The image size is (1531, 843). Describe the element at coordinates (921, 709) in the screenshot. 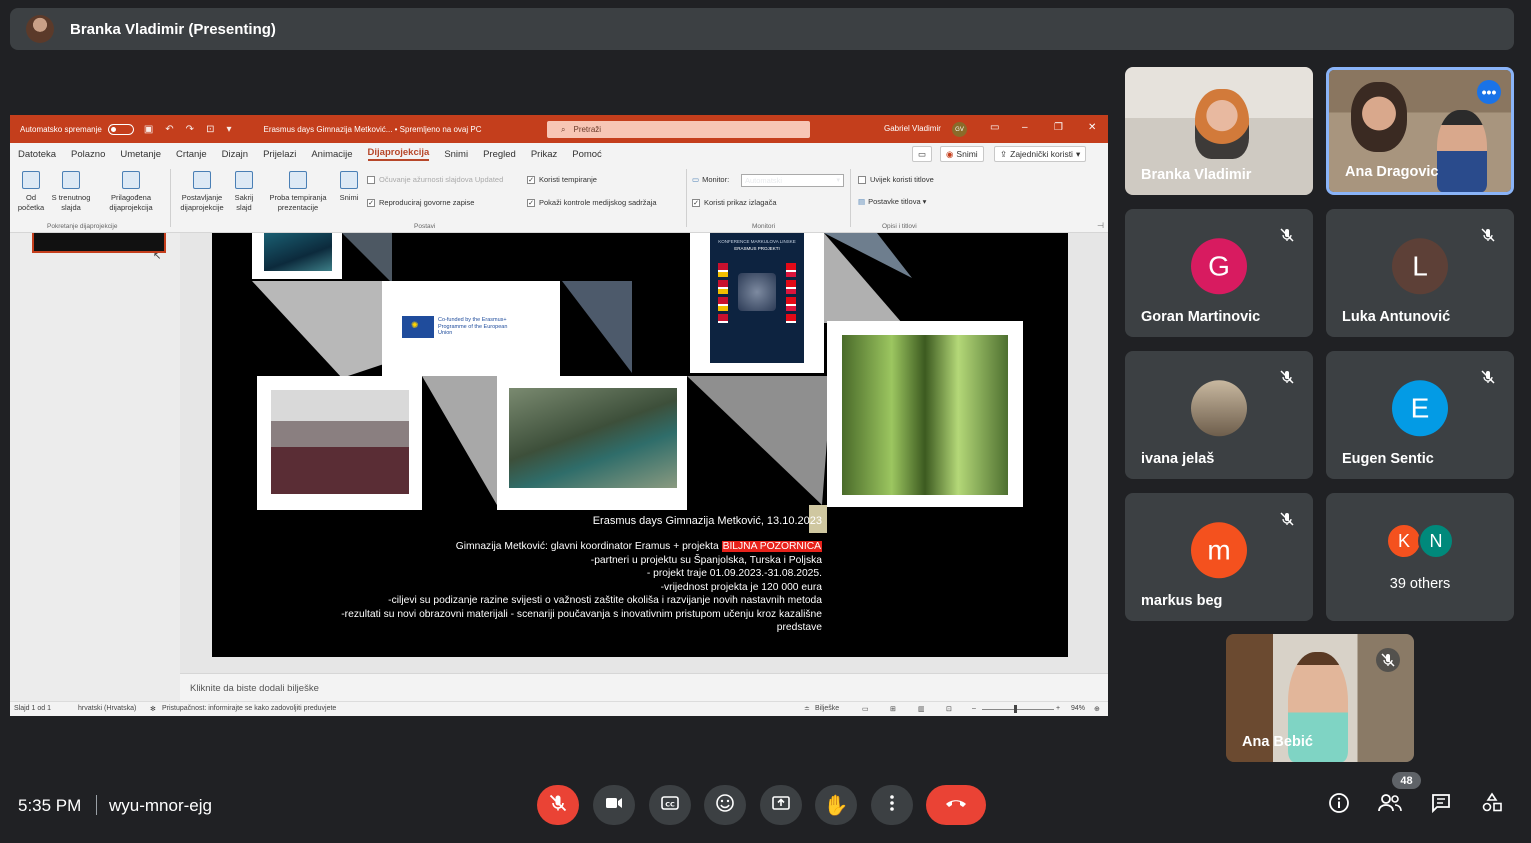

I see `reading-view-icon: ▥` at that location.